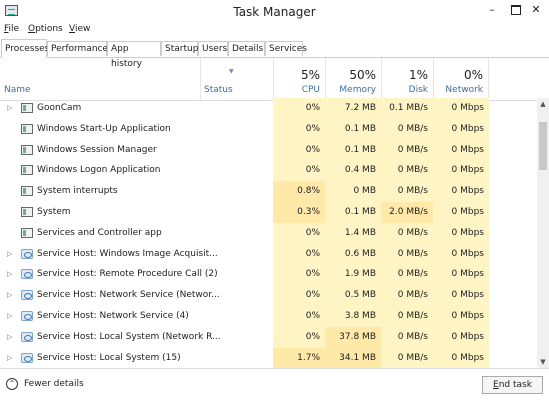 The image size is (549, 401). I want to click on process-memory-cell: 7.2 MB, so click(353, 108).